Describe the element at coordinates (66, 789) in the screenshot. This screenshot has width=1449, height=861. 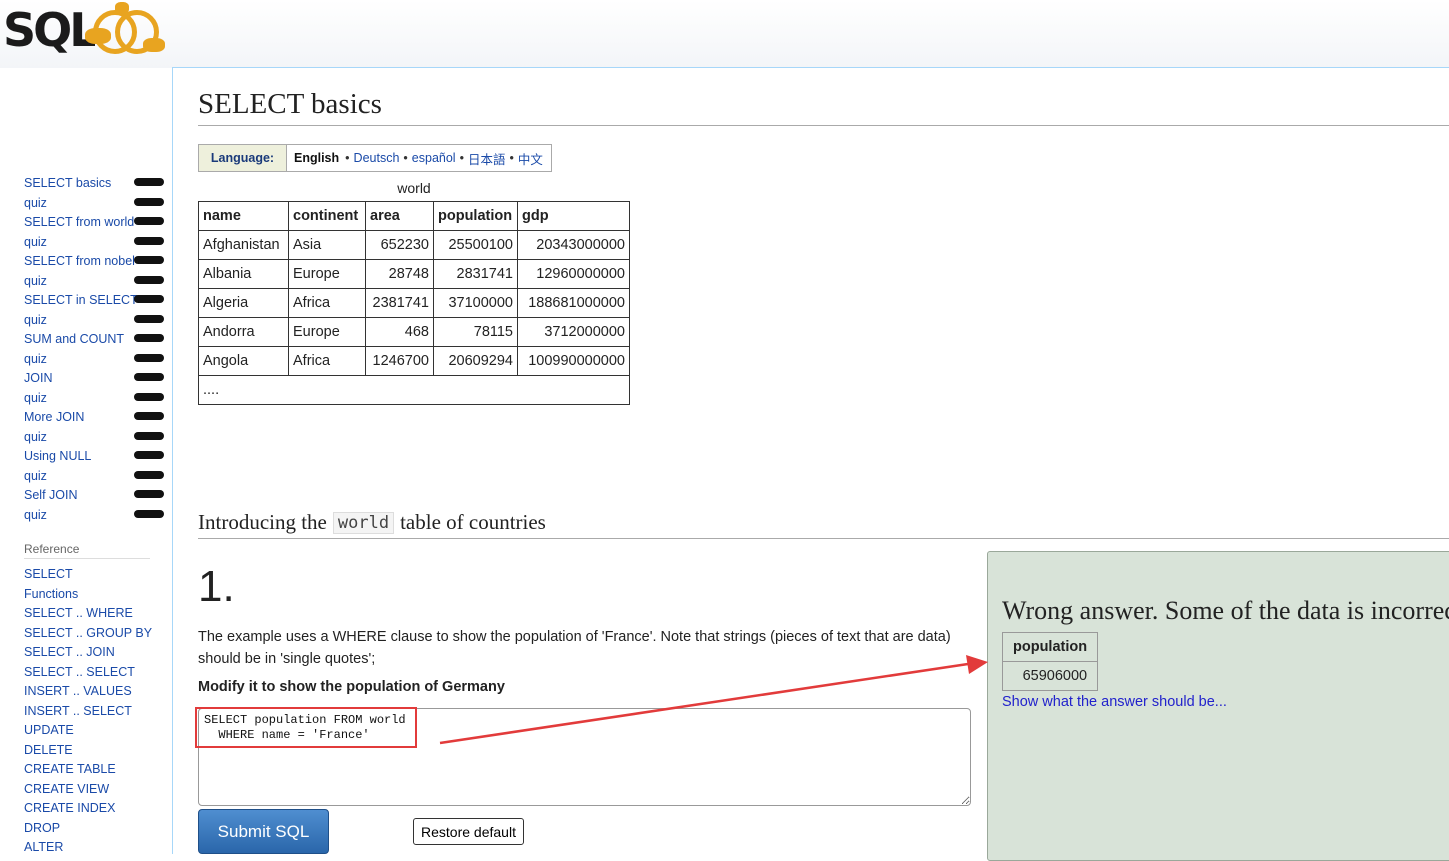
I see `reference-link: CREATE VIEW` at that location.